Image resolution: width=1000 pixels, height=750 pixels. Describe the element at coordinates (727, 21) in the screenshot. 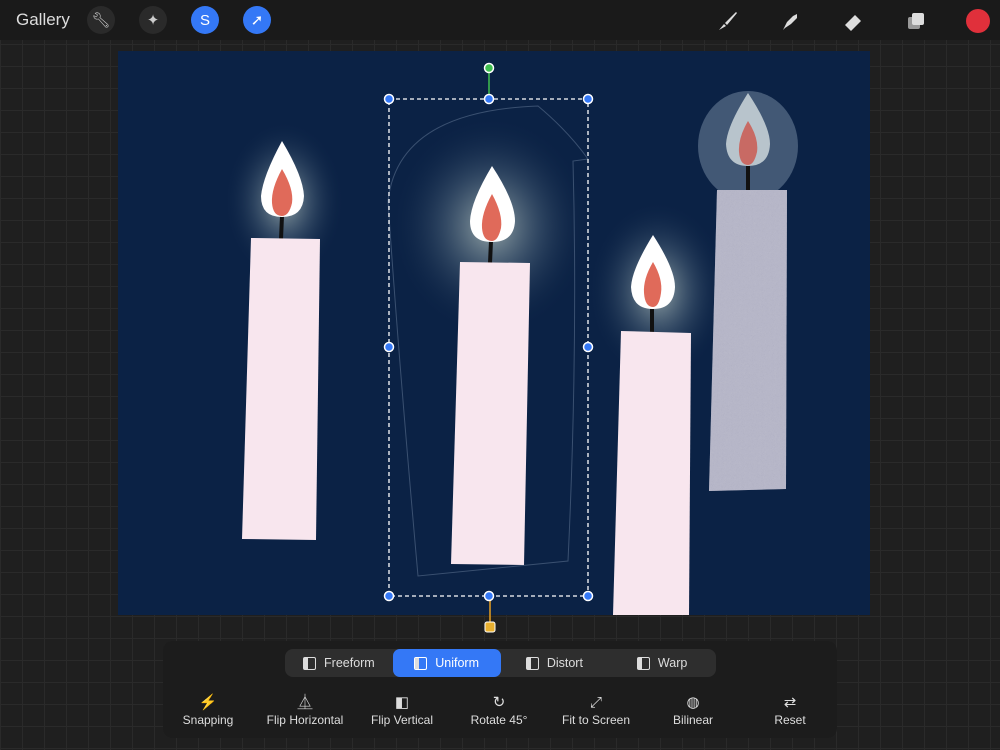

I see `brush-icon` at that location.